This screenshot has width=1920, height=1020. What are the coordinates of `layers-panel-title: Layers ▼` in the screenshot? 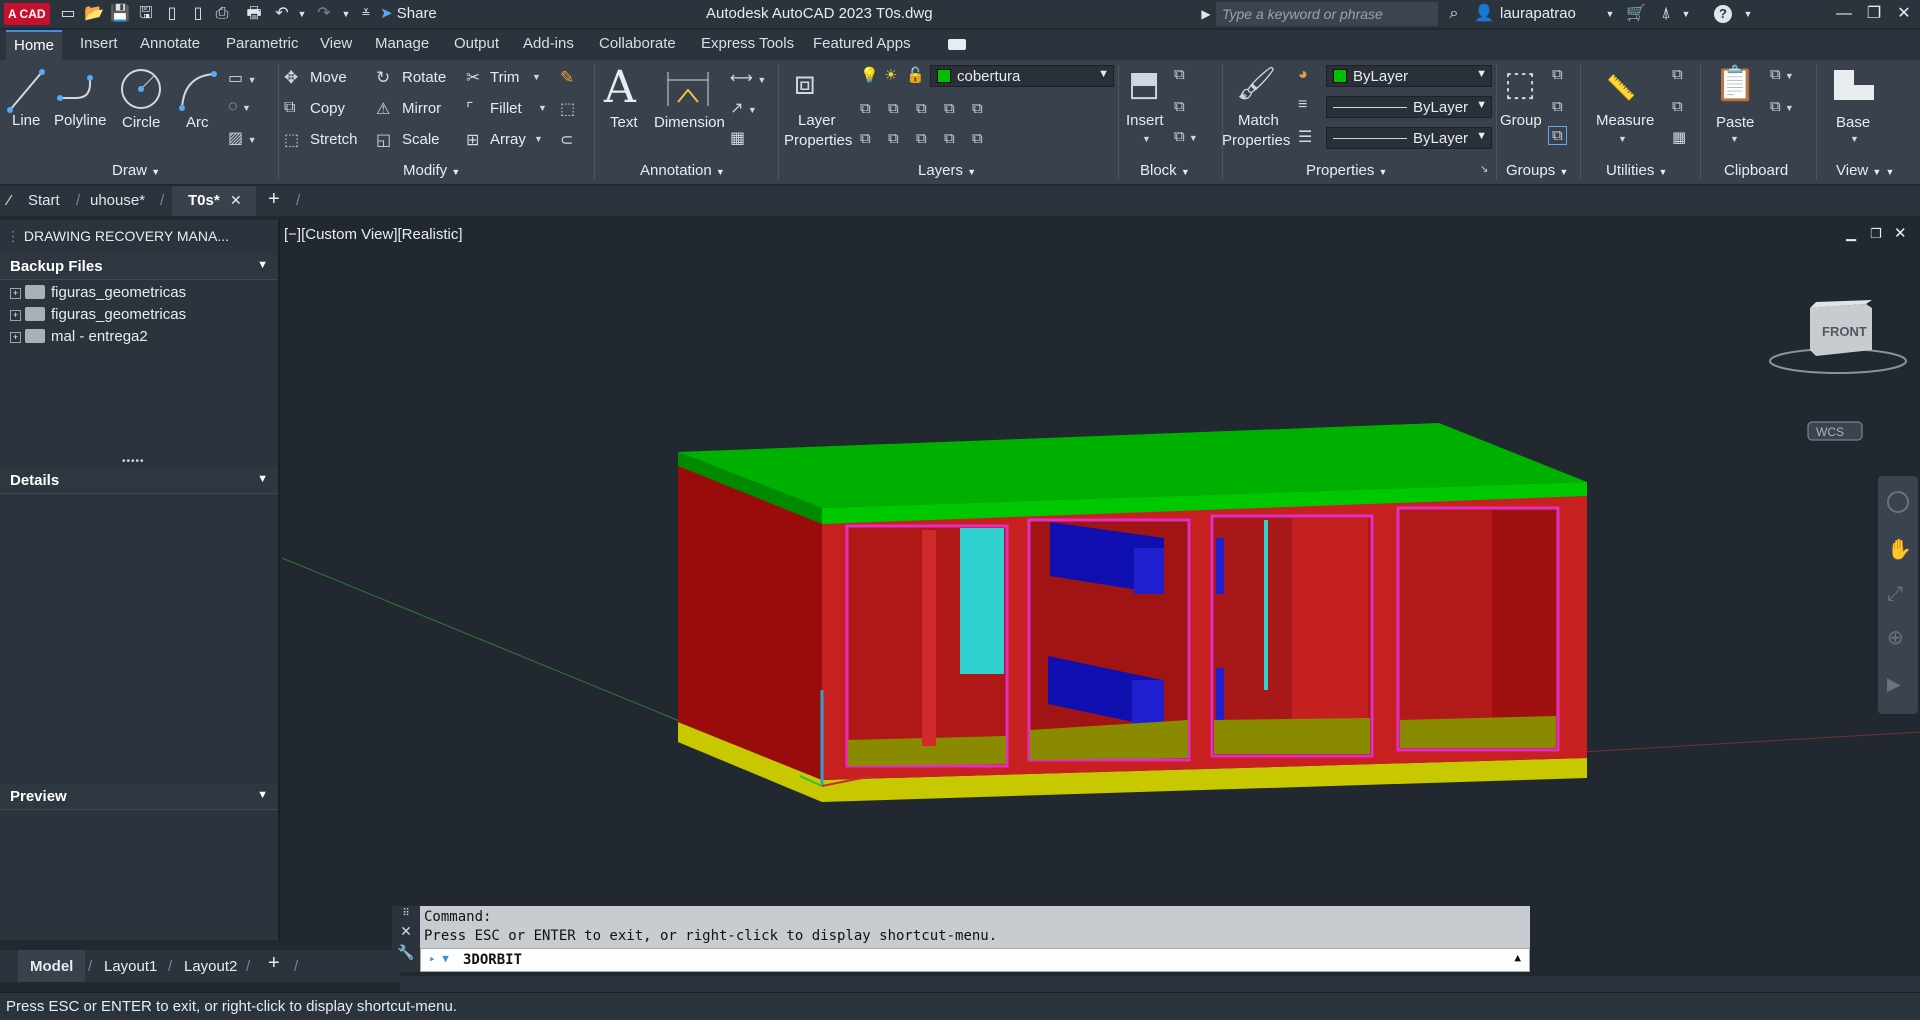 It's located at (947, 170).